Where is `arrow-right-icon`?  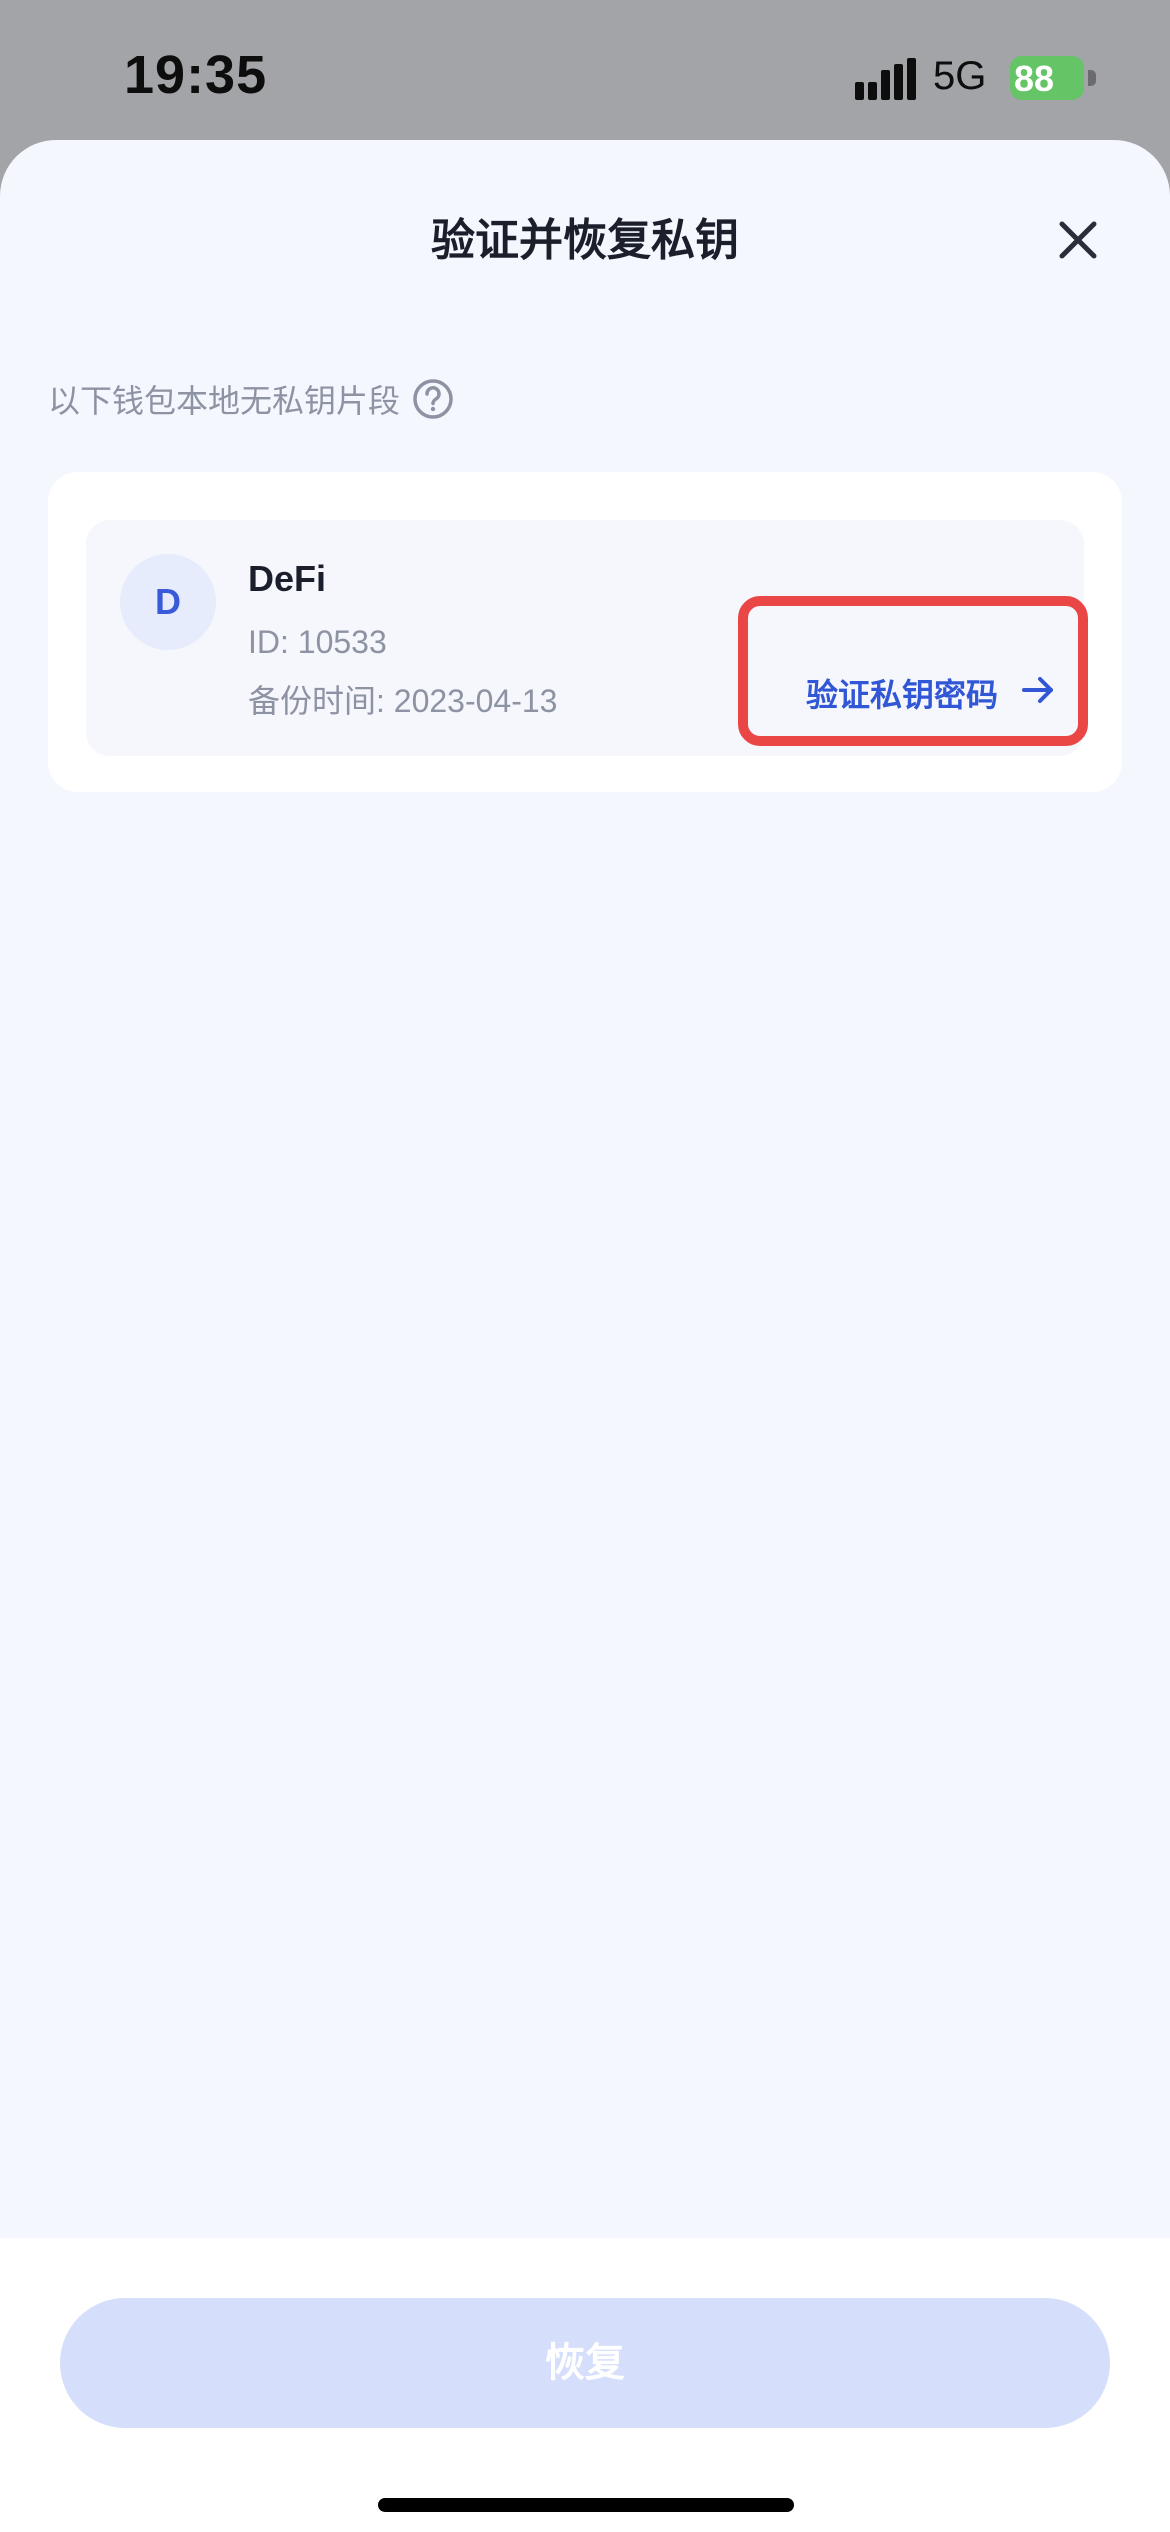 arrow-right-icon is located at coordinates (1037, 690).